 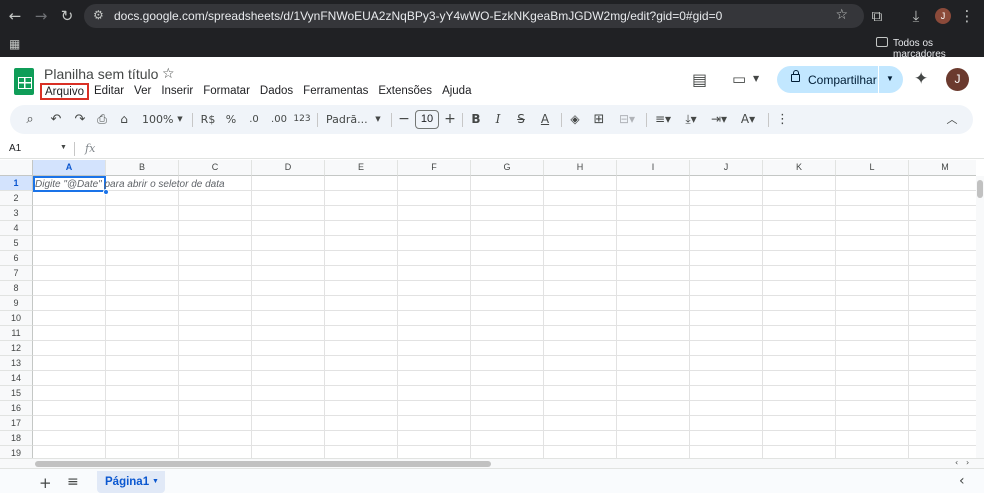 What do you see at coordinates (45, 483) in the screenshot?
I see `add-sheet-icon: +` at bounding box center [45, 483].